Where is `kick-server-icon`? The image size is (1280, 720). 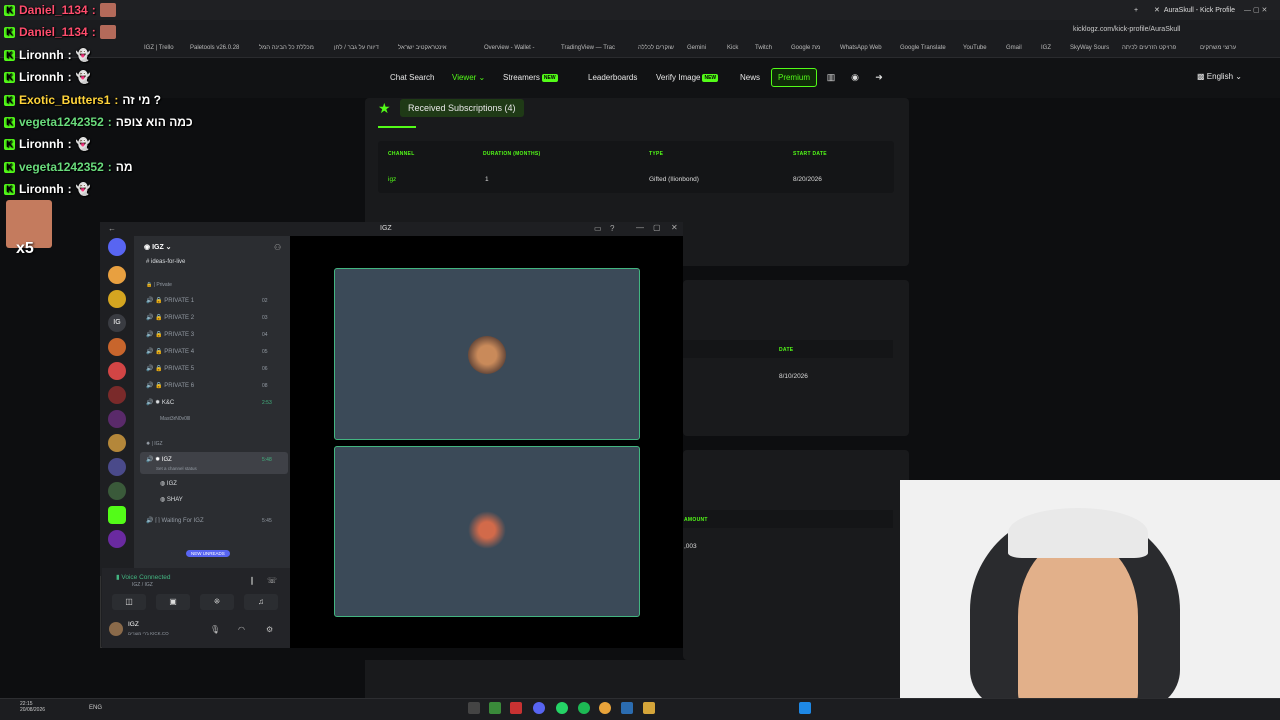
kick-server-icon is located at coordinates (117, 515).